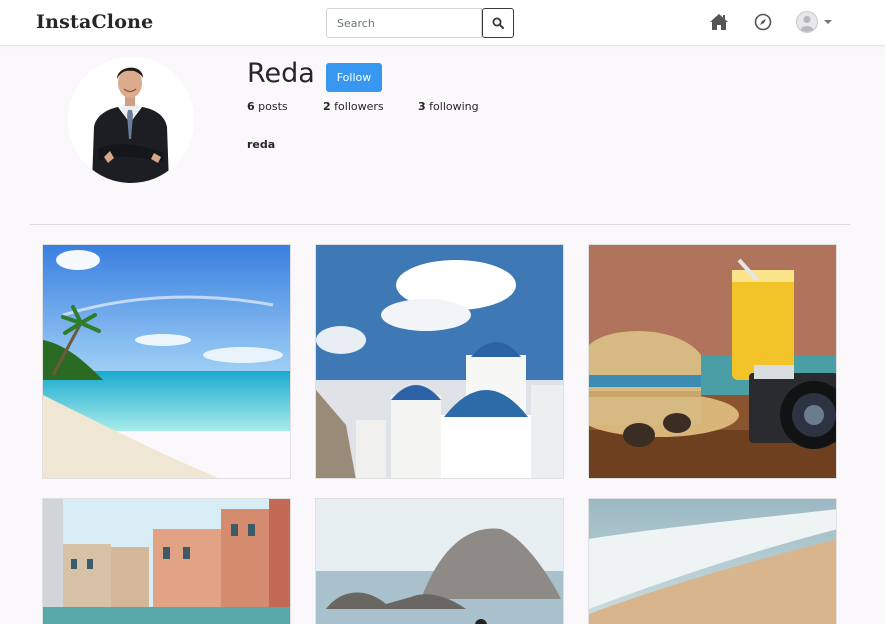  Describe the element at coordinates (828, 22) in the screenshot. I see `caret-down-icon` at that location.